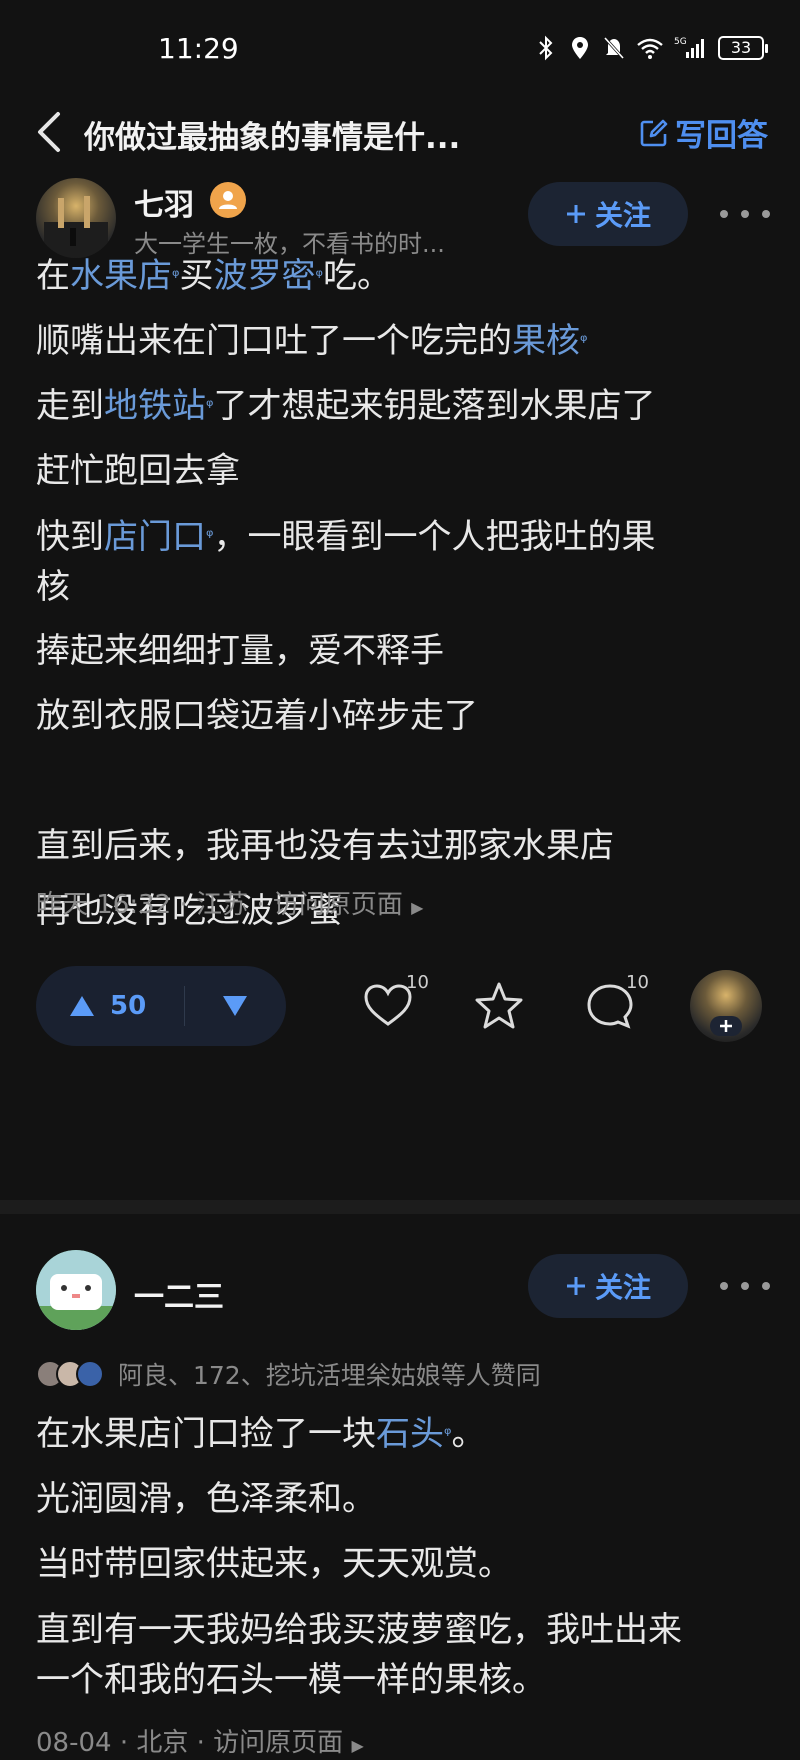 The image size is (800, 1760). What do you see at coordinates (726, 1006) in the screenshot?
I see `share-avatar-button` at bounding box center [726, 1006].